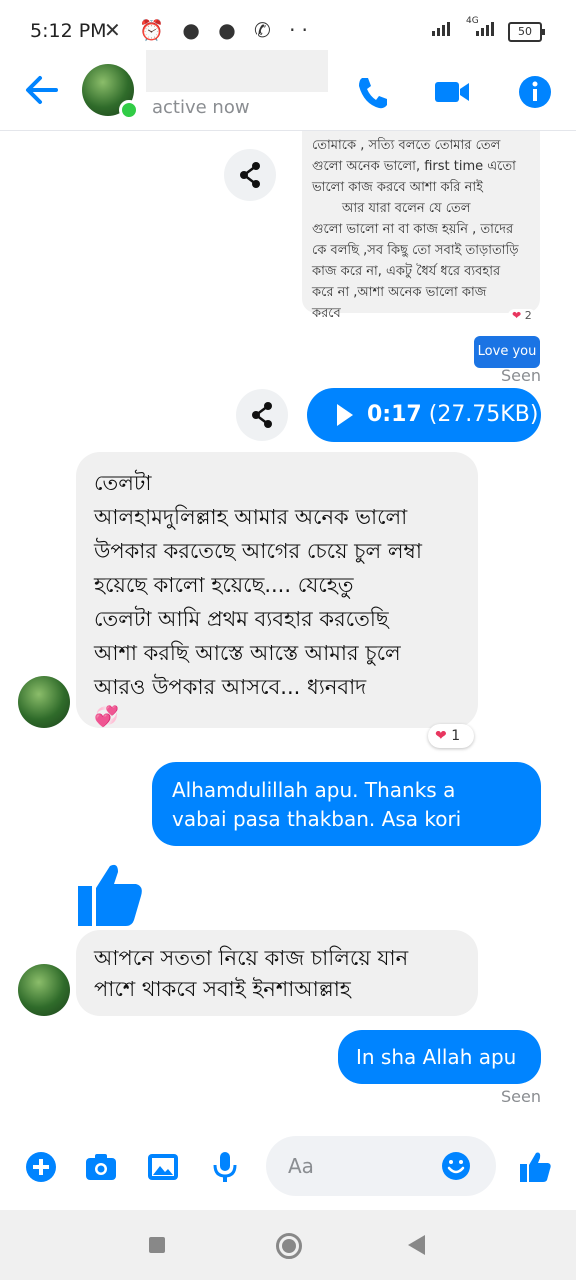 This screenshot has height=1280, width=576. I want to click on home-icon, so click(289, 1246).